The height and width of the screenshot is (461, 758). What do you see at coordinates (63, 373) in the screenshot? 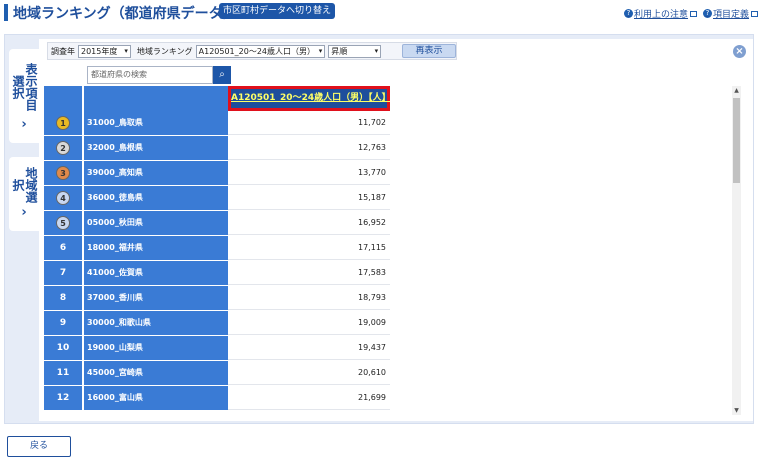
I see `rank-cell: 11` at bounding box center [63, 373].